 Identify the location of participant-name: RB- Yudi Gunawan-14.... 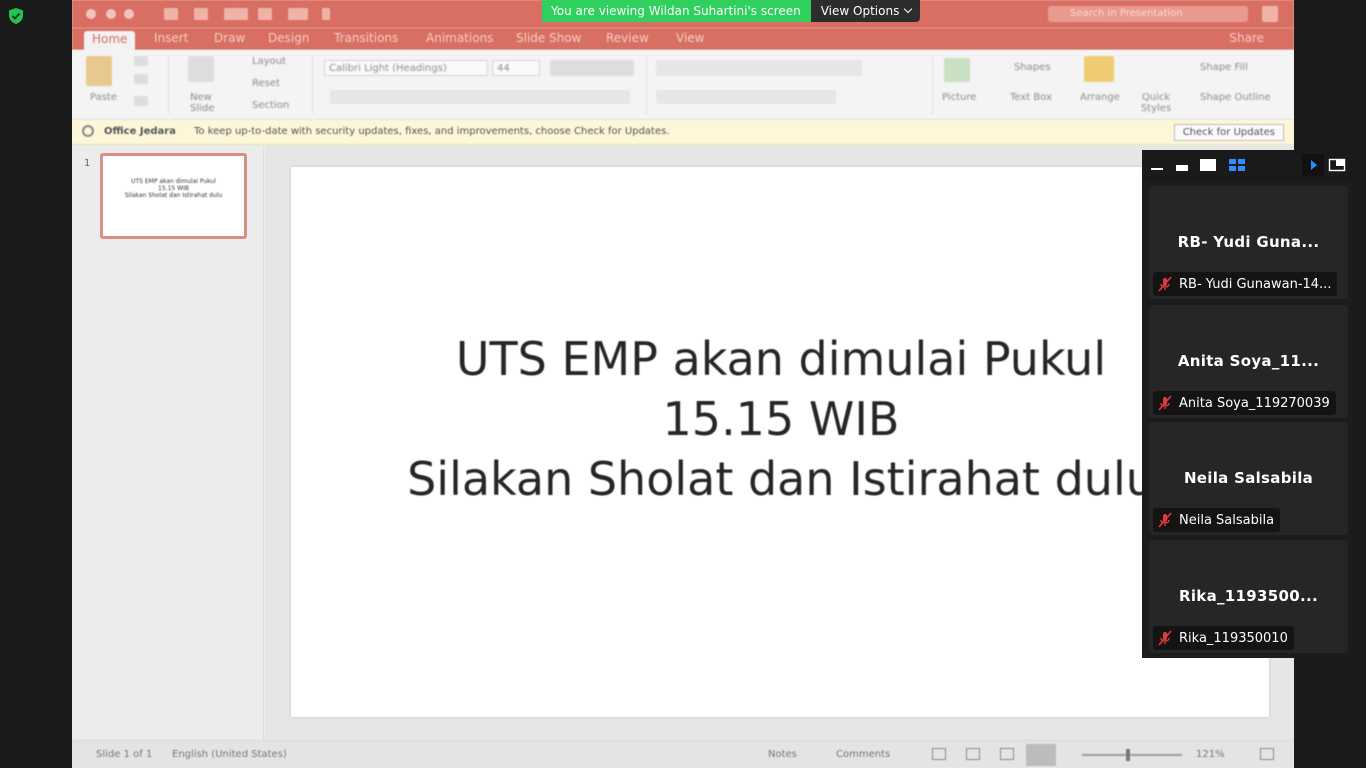
(1255, 284).